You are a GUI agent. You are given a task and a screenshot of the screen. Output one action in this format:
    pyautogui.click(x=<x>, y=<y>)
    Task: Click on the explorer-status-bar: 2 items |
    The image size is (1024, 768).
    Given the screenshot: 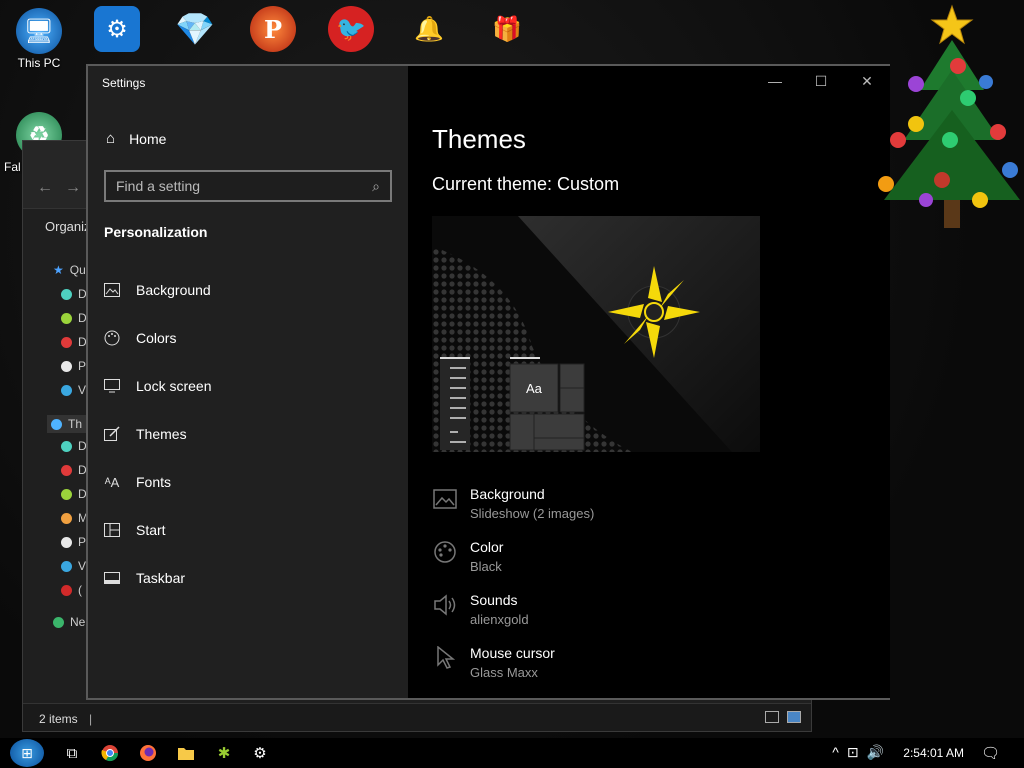 What is the action you would take?
    pyautogui.click(x=417, y=717)
    